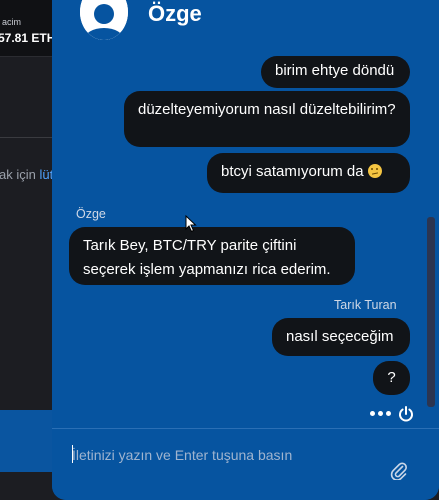  Describe the element at coordinates (91, 214) in the screenshot. I see `sender-name: Özge` at that location.